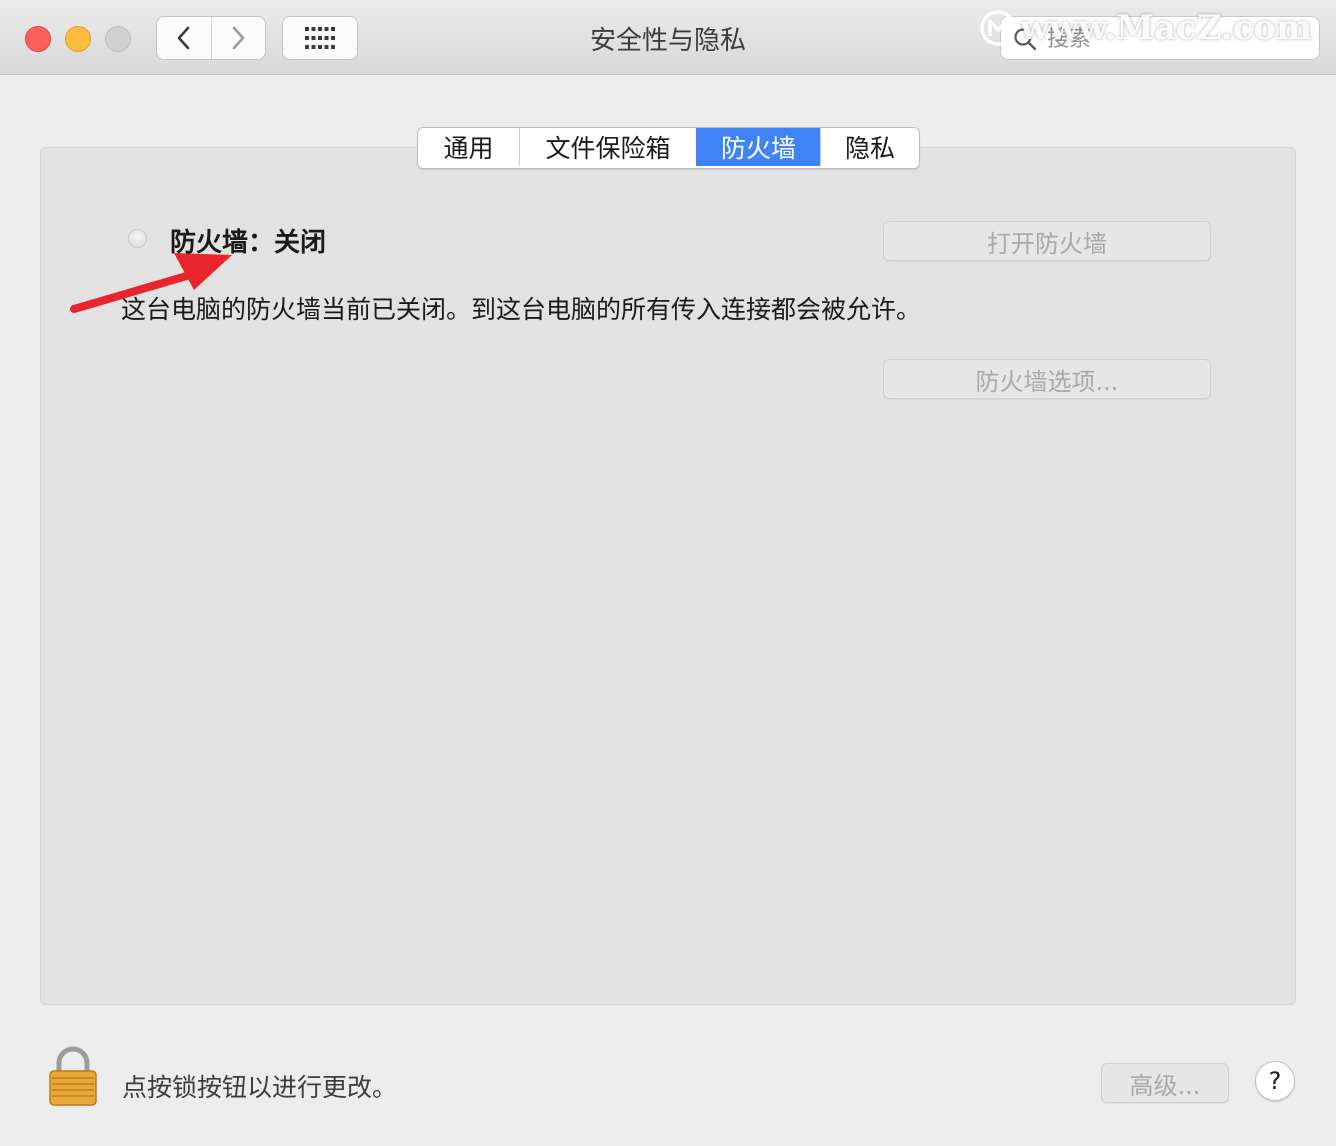 The image size is (1336, 1146). What do you see at coordinates (998, 28) in the screenshot?
I see `macz-logo-icon` at bounding box center [998, 28].